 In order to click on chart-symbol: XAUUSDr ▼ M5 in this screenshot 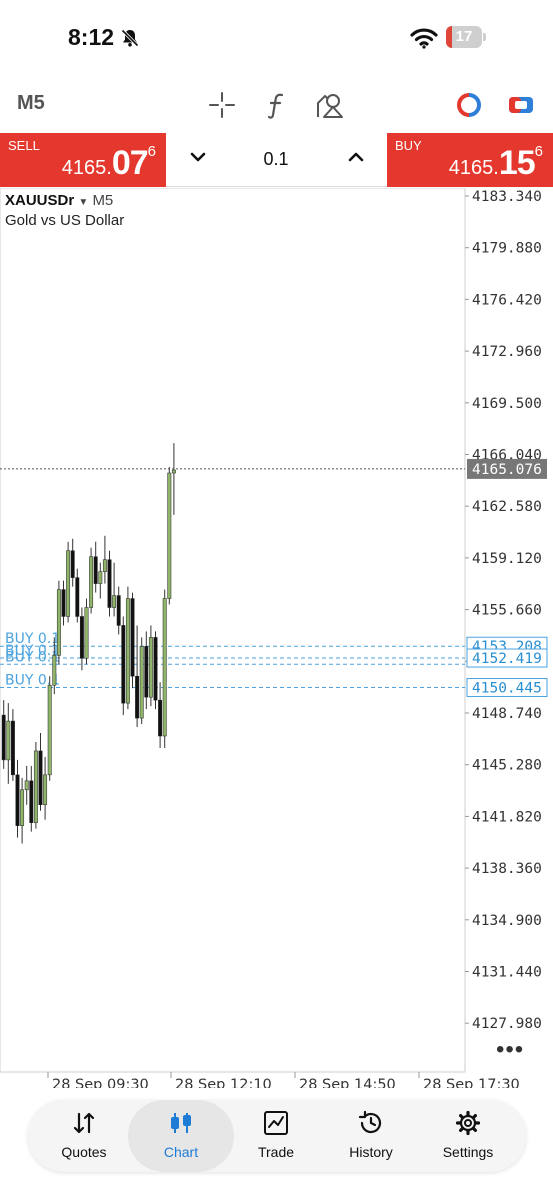, I will do `click(59, 200)`.